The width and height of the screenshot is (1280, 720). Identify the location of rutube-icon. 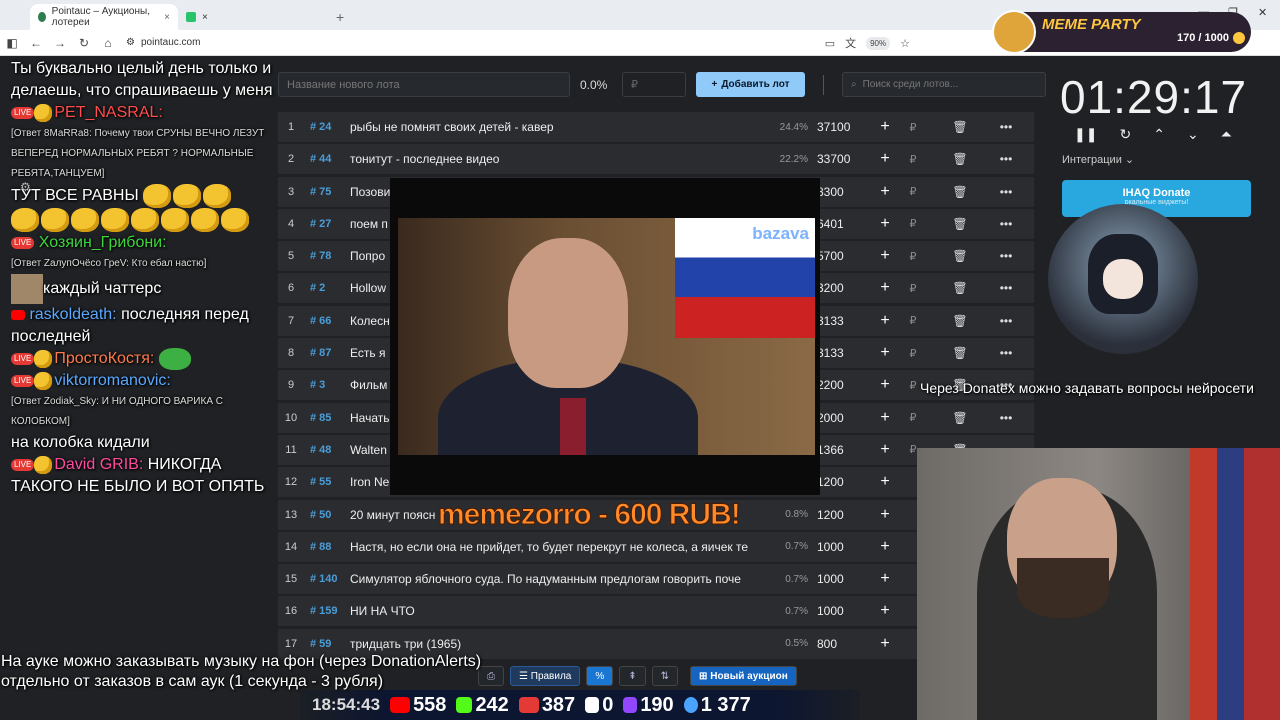
(592, 705).